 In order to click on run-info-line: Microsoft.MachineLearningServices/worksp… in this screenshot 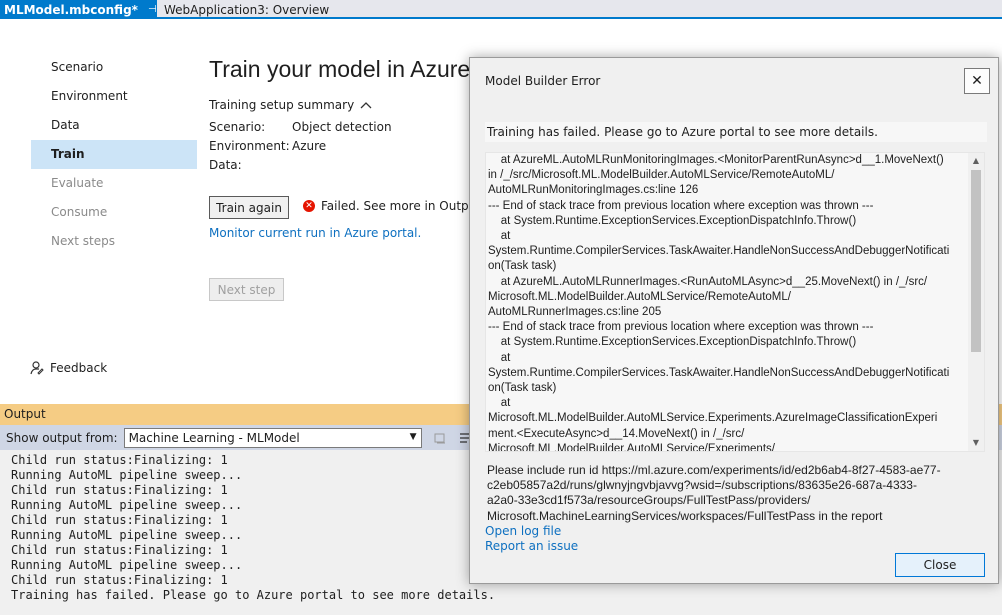, I will do `click(685, 515)`.